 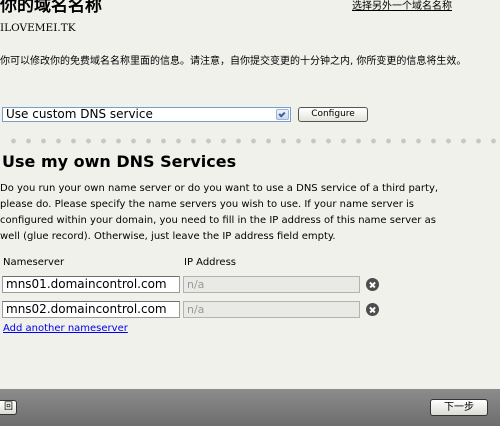 I want to click on ip-address-column-header: IP Address, so click(x=210, y=262).